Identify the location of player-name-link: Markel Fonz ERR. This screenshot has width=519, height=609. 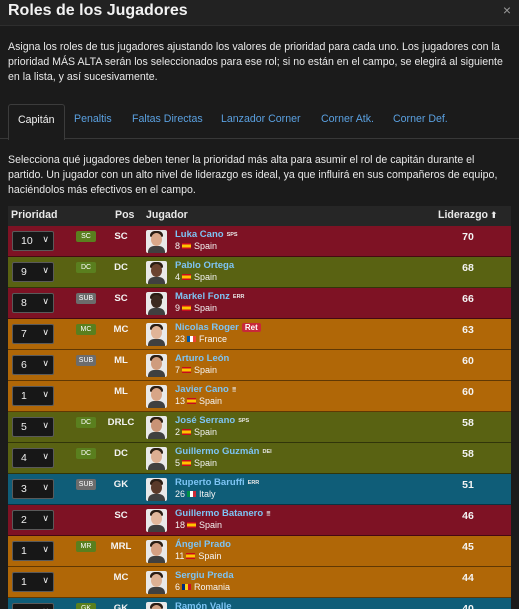
(210, 296).